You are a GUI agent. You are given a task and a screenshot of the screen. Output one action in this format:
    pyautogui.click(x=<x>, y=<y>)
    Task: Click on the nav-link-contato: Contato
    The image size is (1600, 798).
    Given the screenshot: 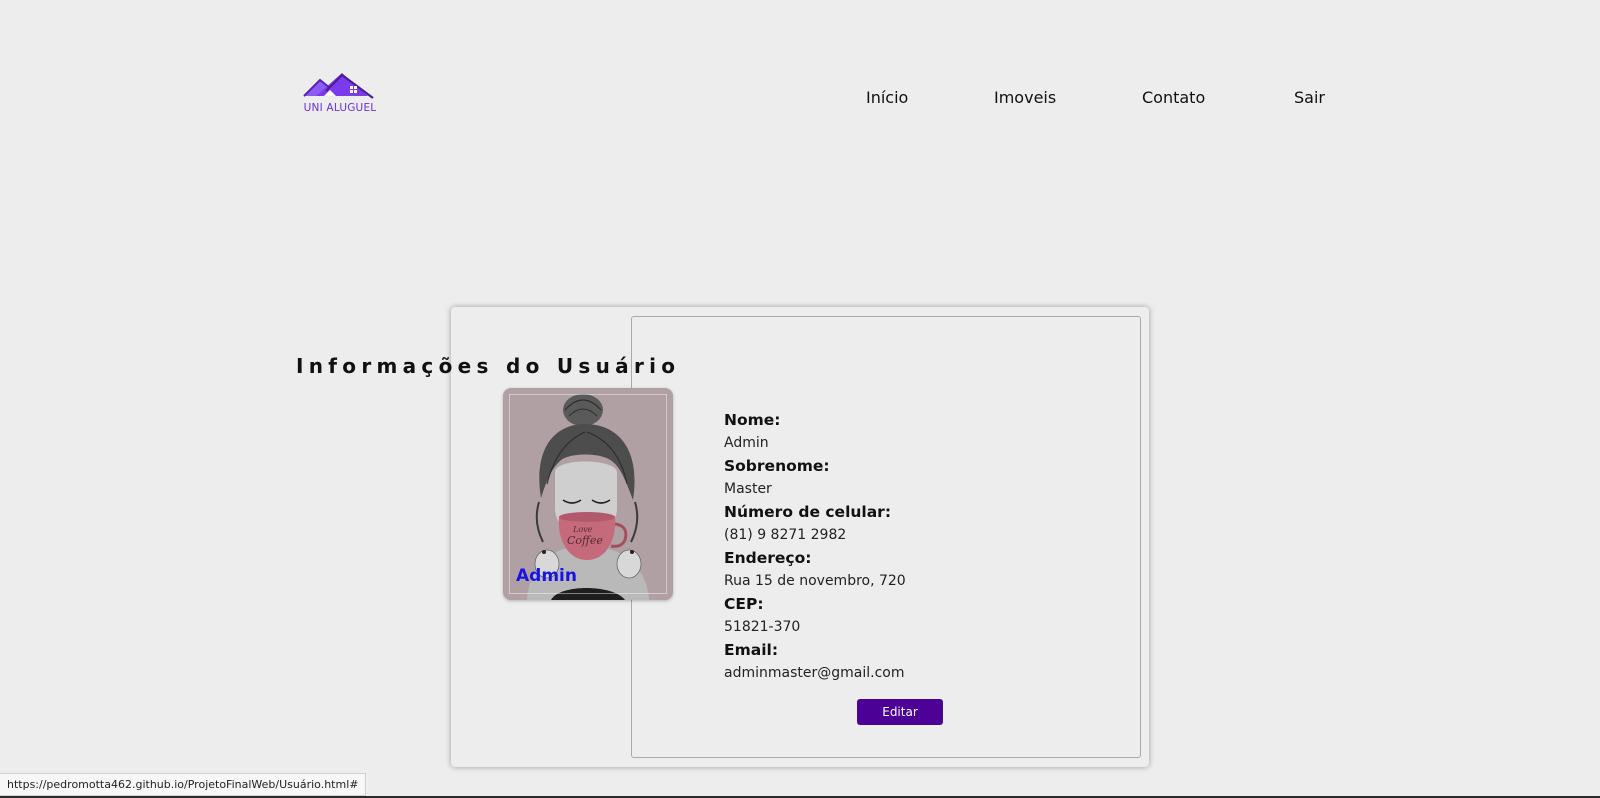 What is the action you would take?
    pyautogui.click(x=1173, y=97)
    